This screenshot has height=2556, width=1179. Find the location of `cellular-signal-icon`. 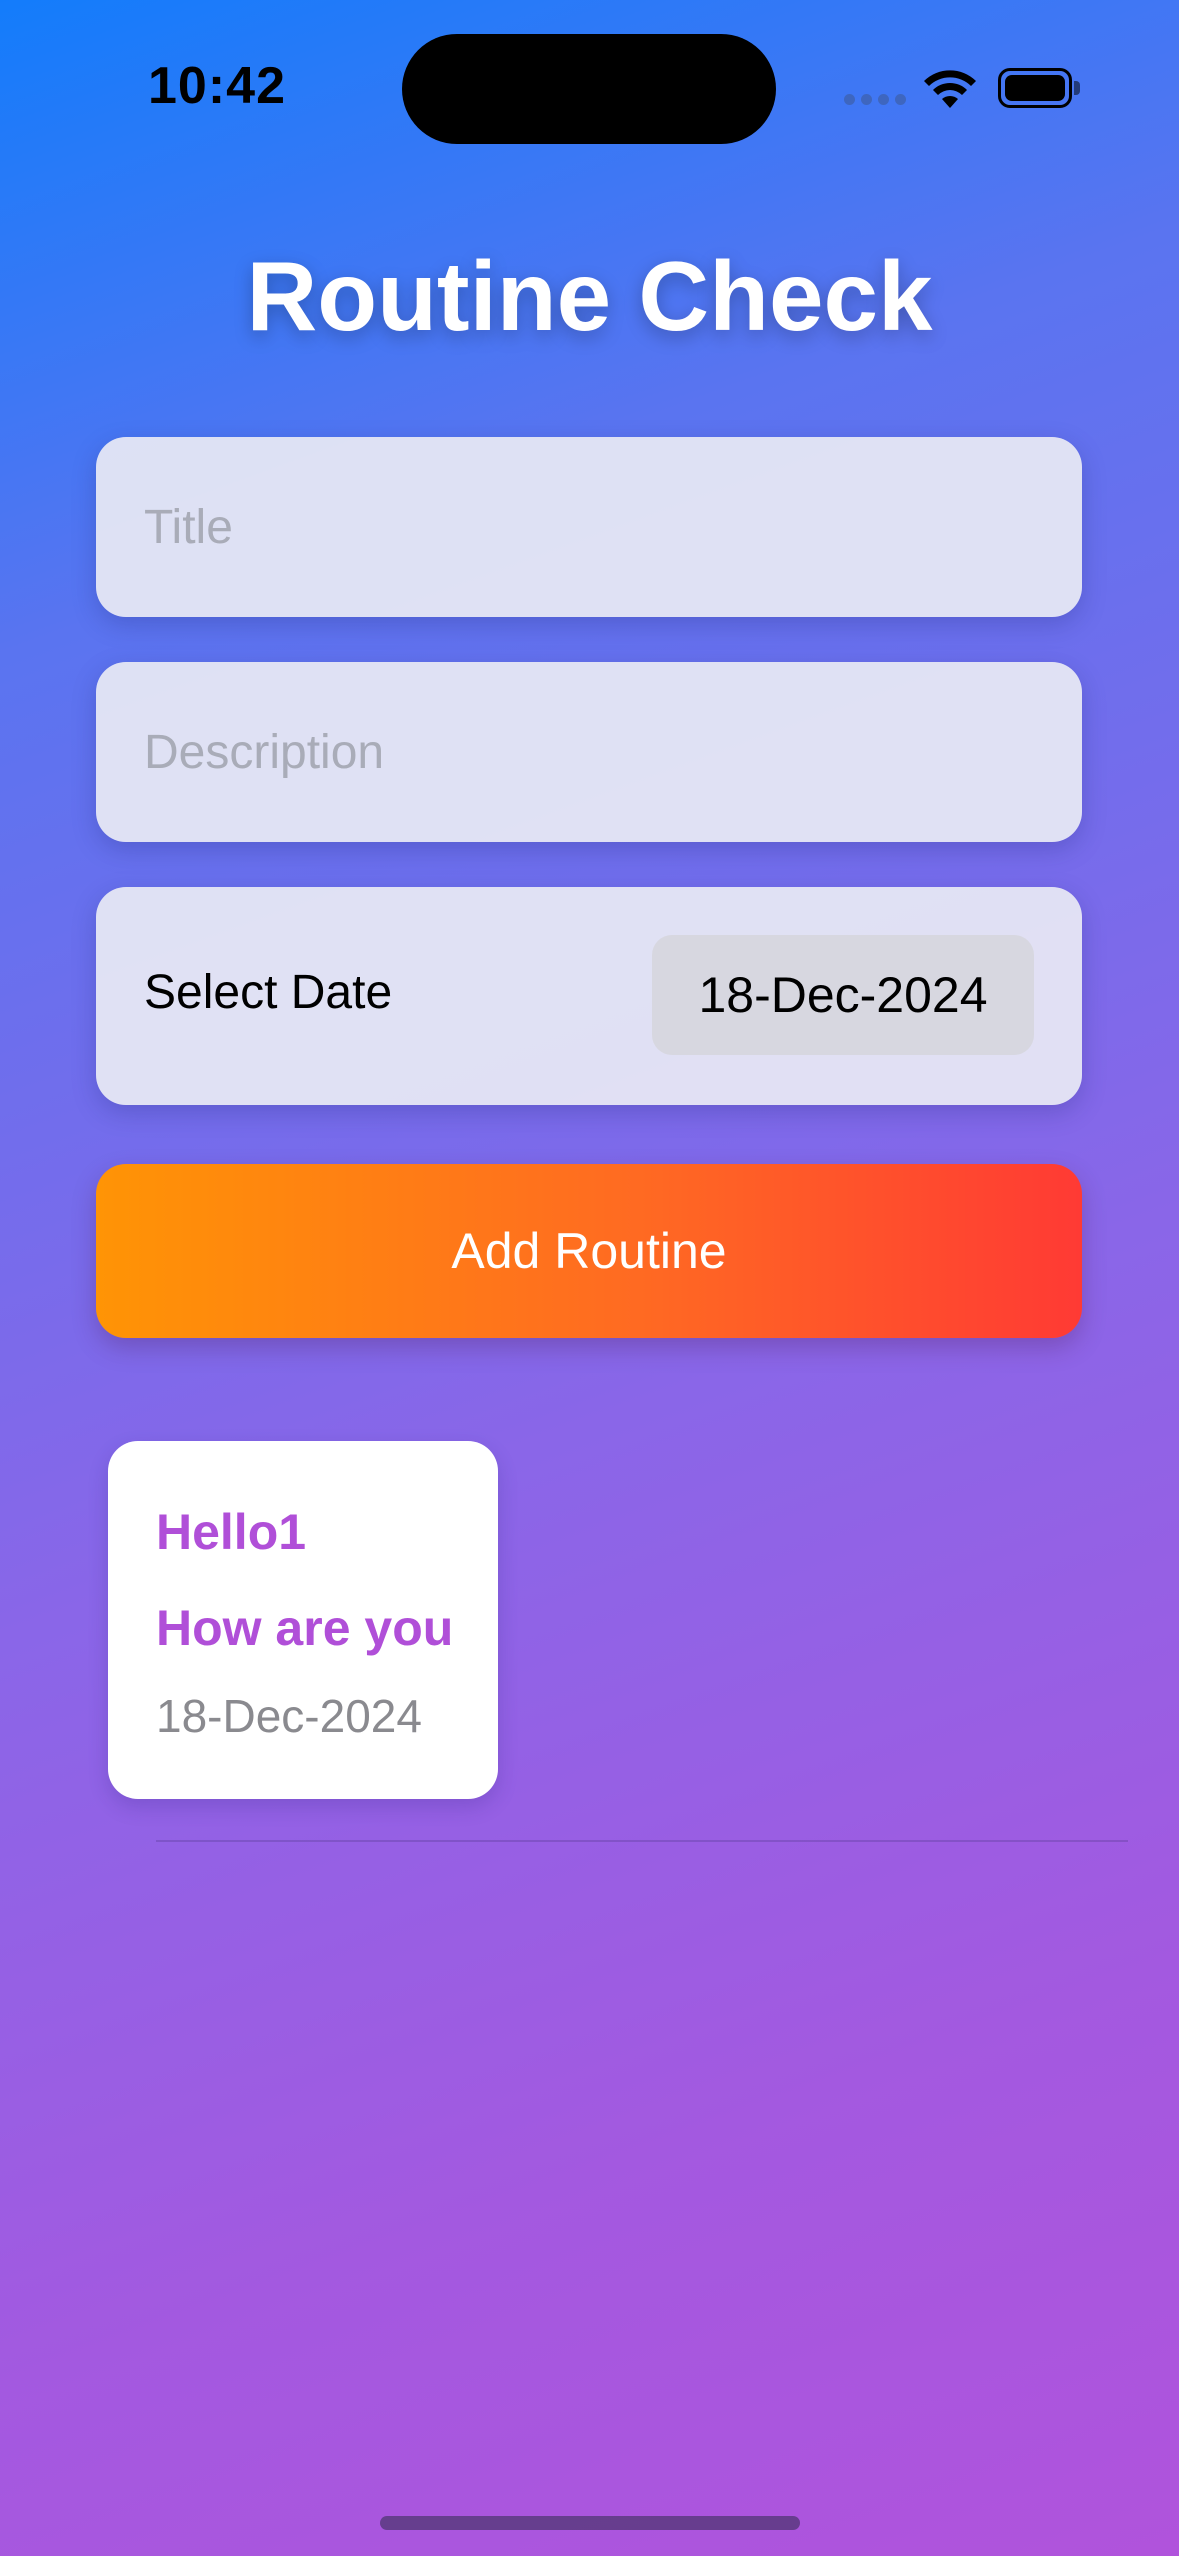

cellular-signal-icon is located at coordinates (875, 100).